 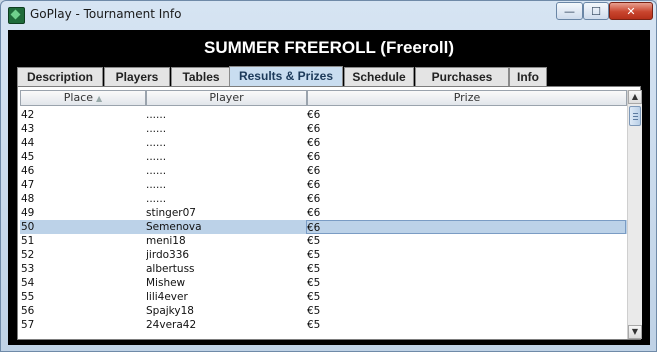 I want to click on place-cell: 45, so click(x=28, y=157).